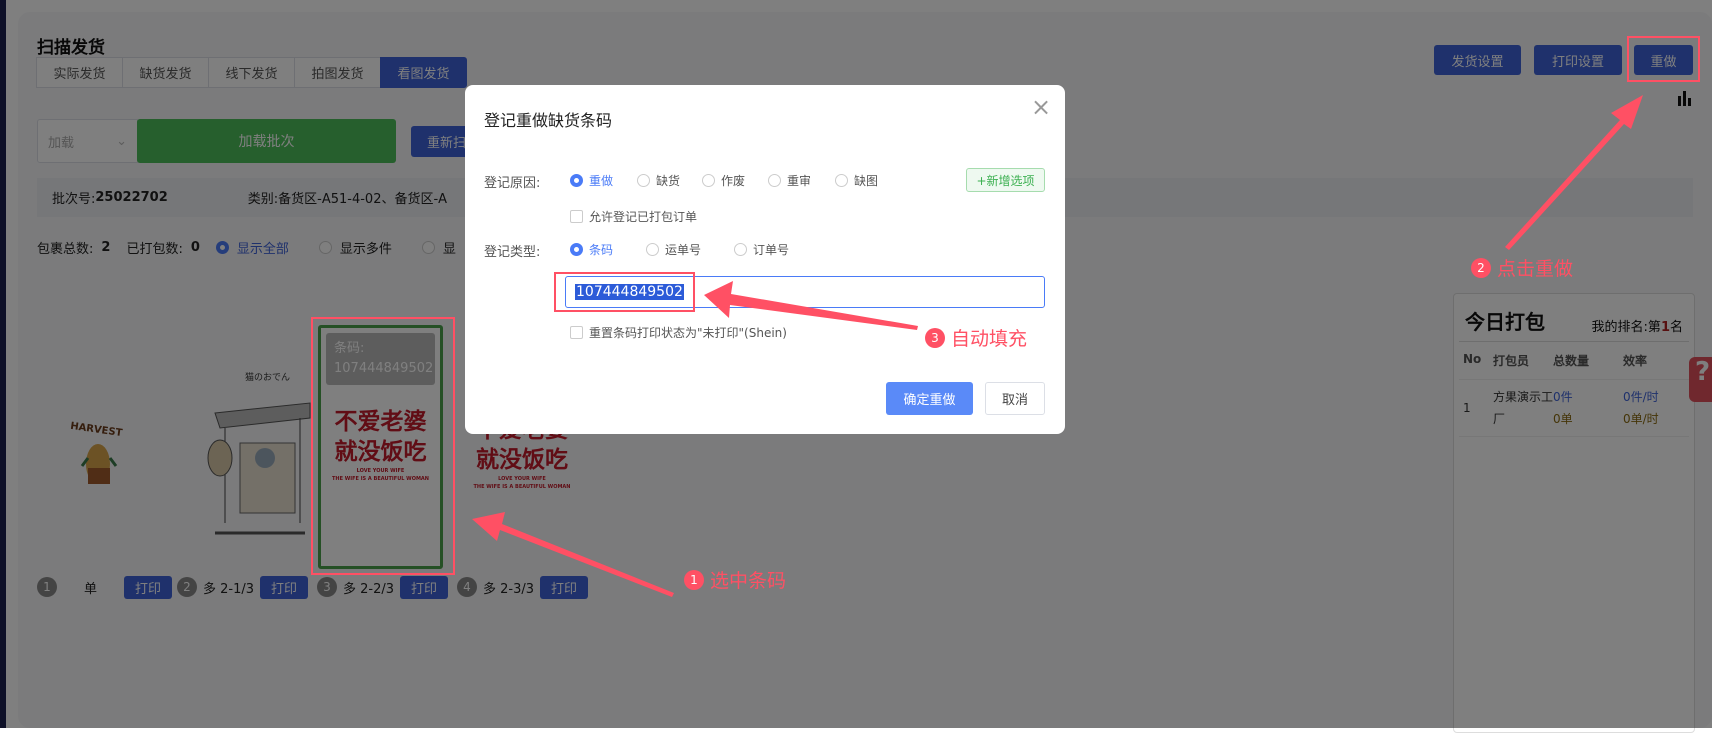  What do you see at coordinates (1481, 267) in the screenshot?
I see `annotation-number: 2` at bounding box center [1481, 267].